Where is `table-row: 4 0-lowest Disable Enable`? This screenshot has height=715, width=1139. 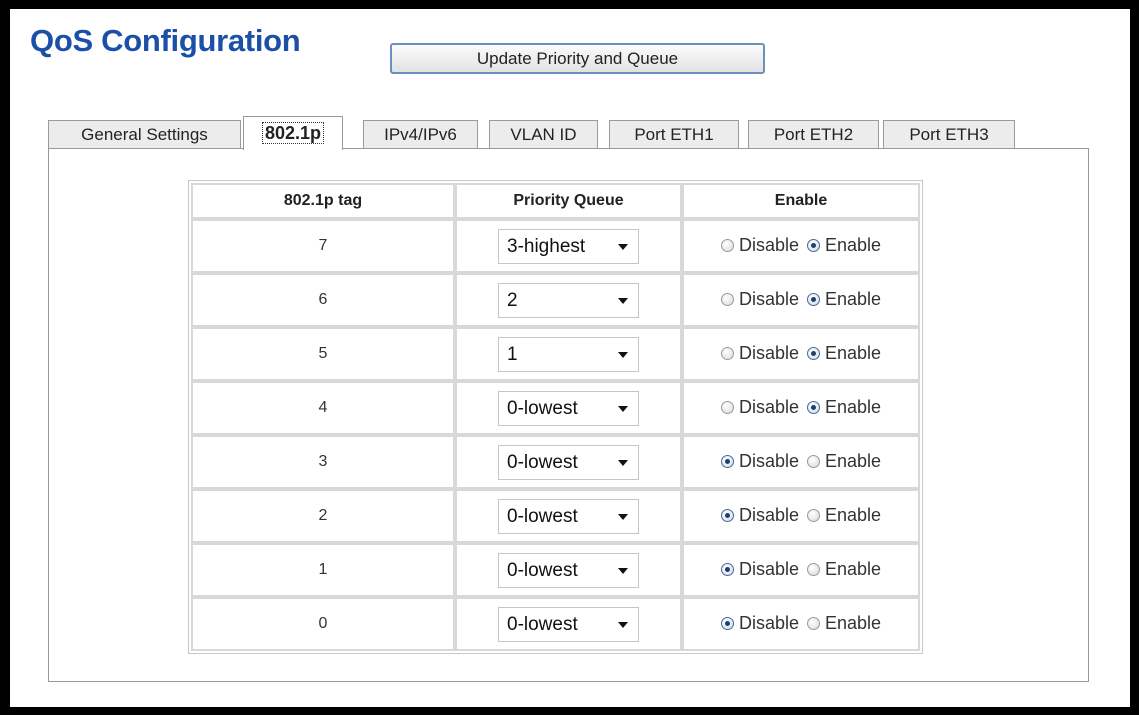
table-row: 4 0-lowest Disable Enable is located at coordinates (555, 408).